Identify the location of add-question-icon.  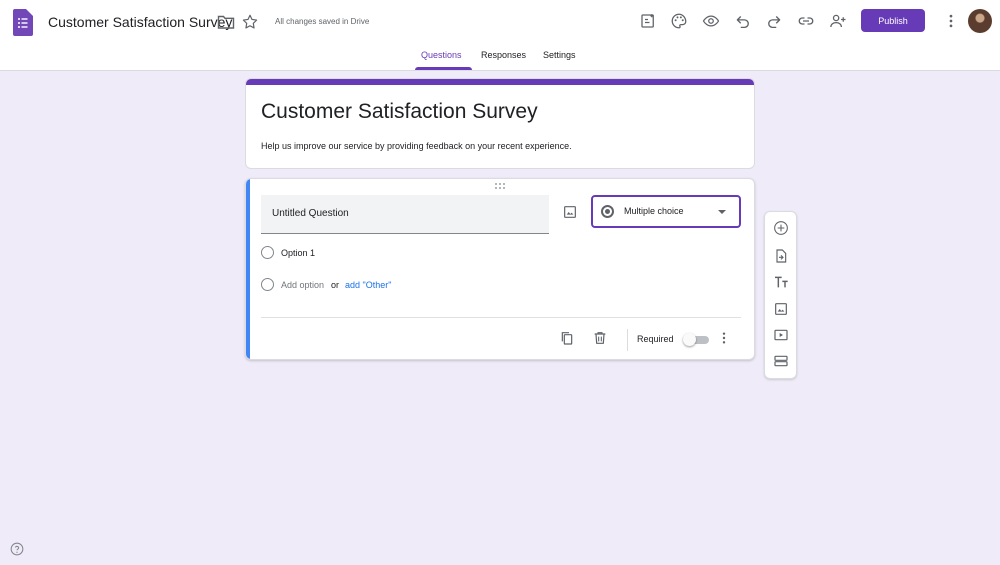
(781, 228).